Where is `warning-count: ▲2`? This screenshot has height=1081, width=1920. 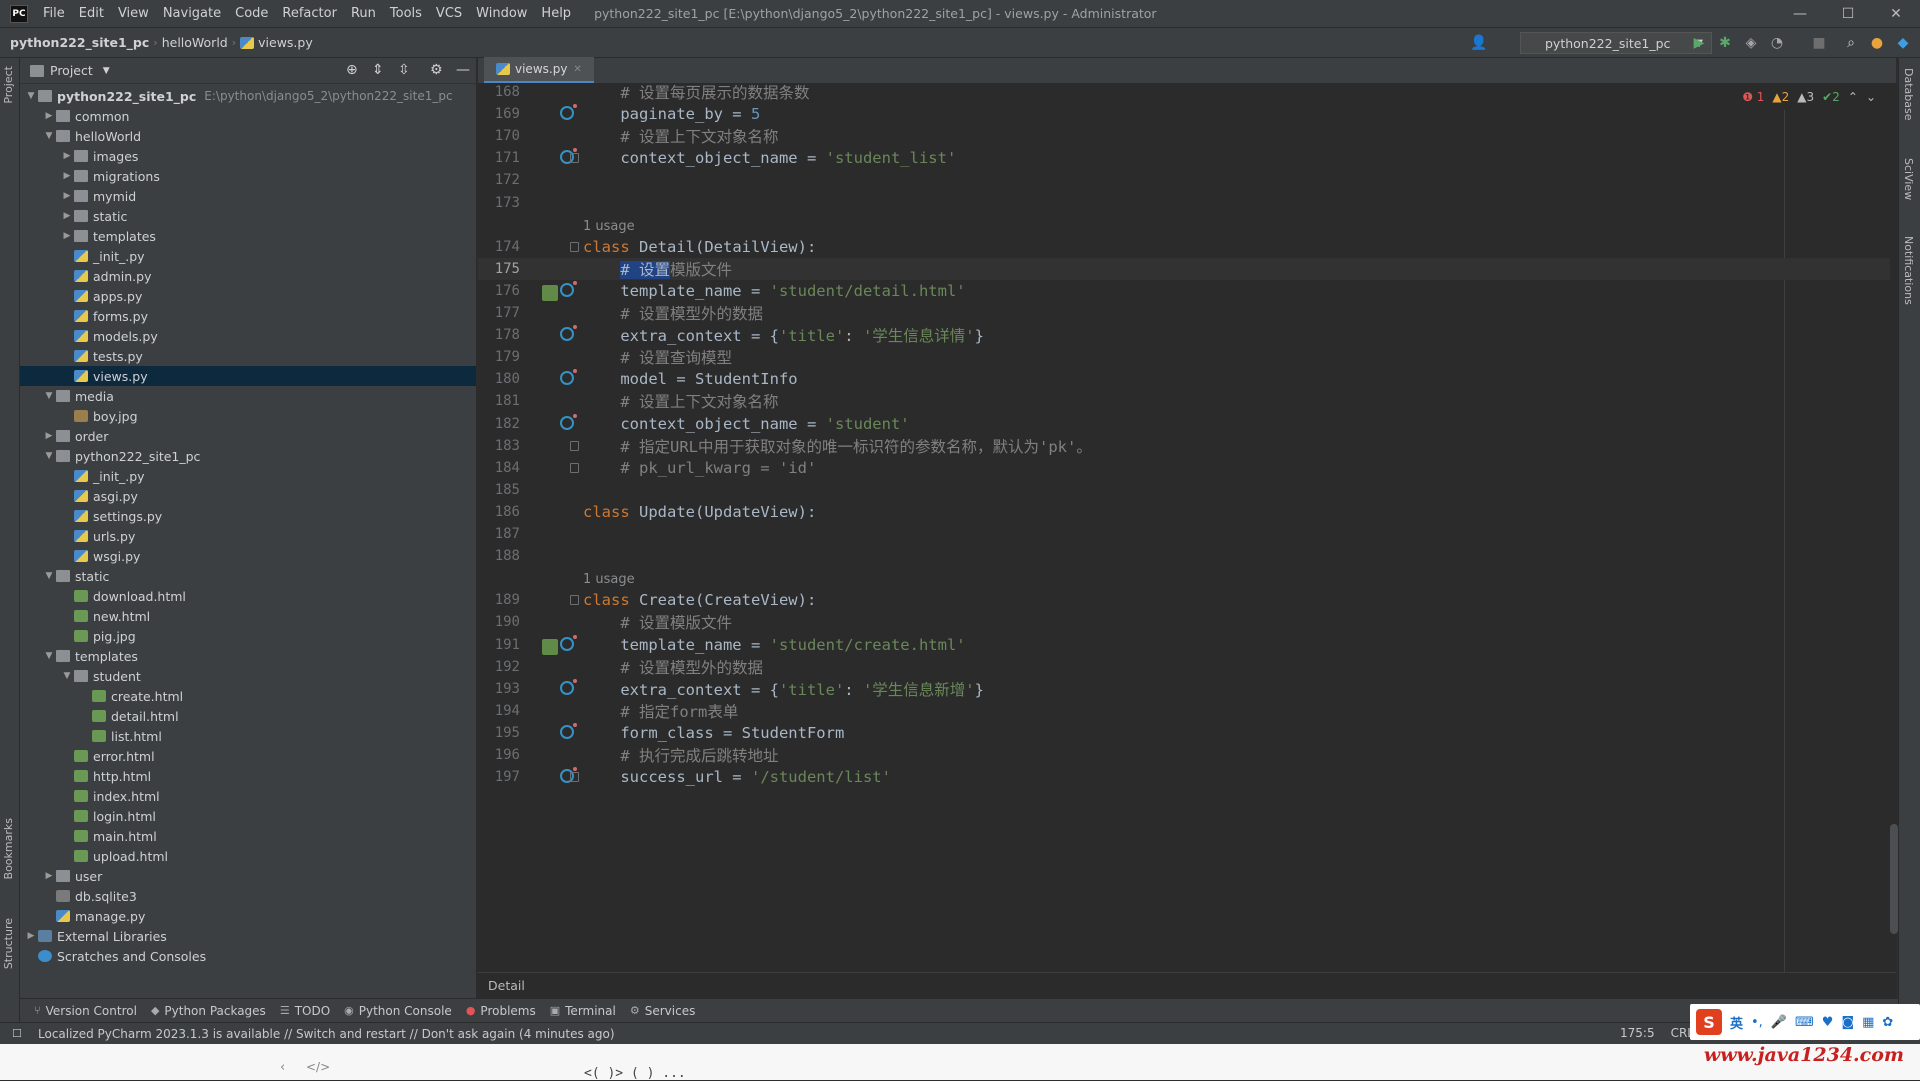 warning-count: ▲2 is located at coordinates (1780, 97).